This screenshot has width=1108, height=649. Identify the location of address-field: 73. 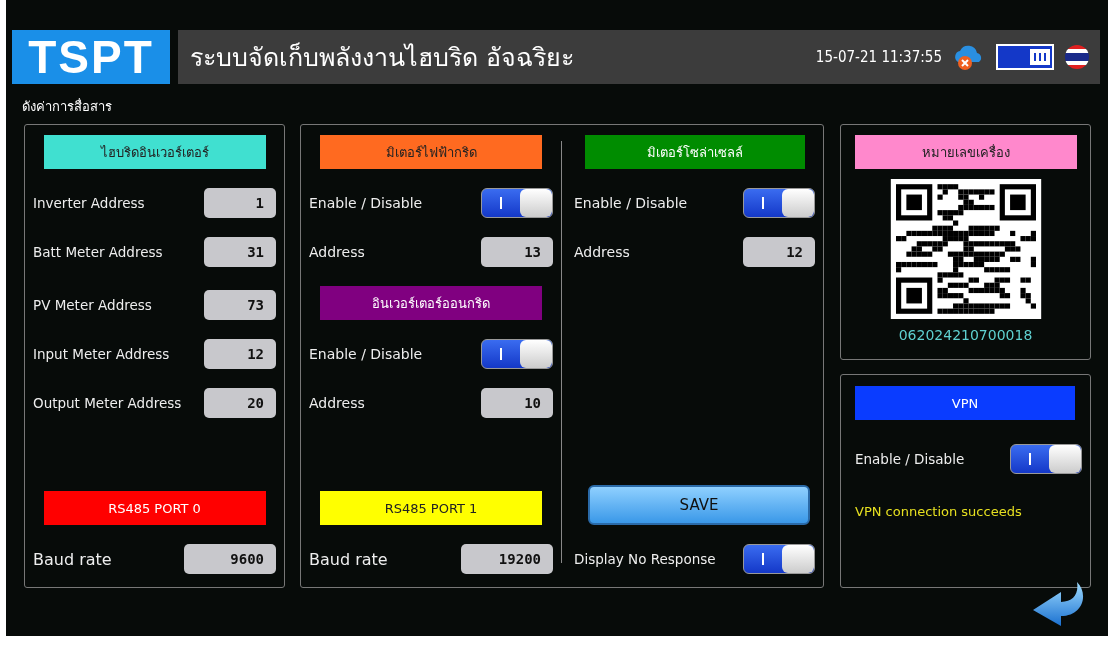
(240, 305).